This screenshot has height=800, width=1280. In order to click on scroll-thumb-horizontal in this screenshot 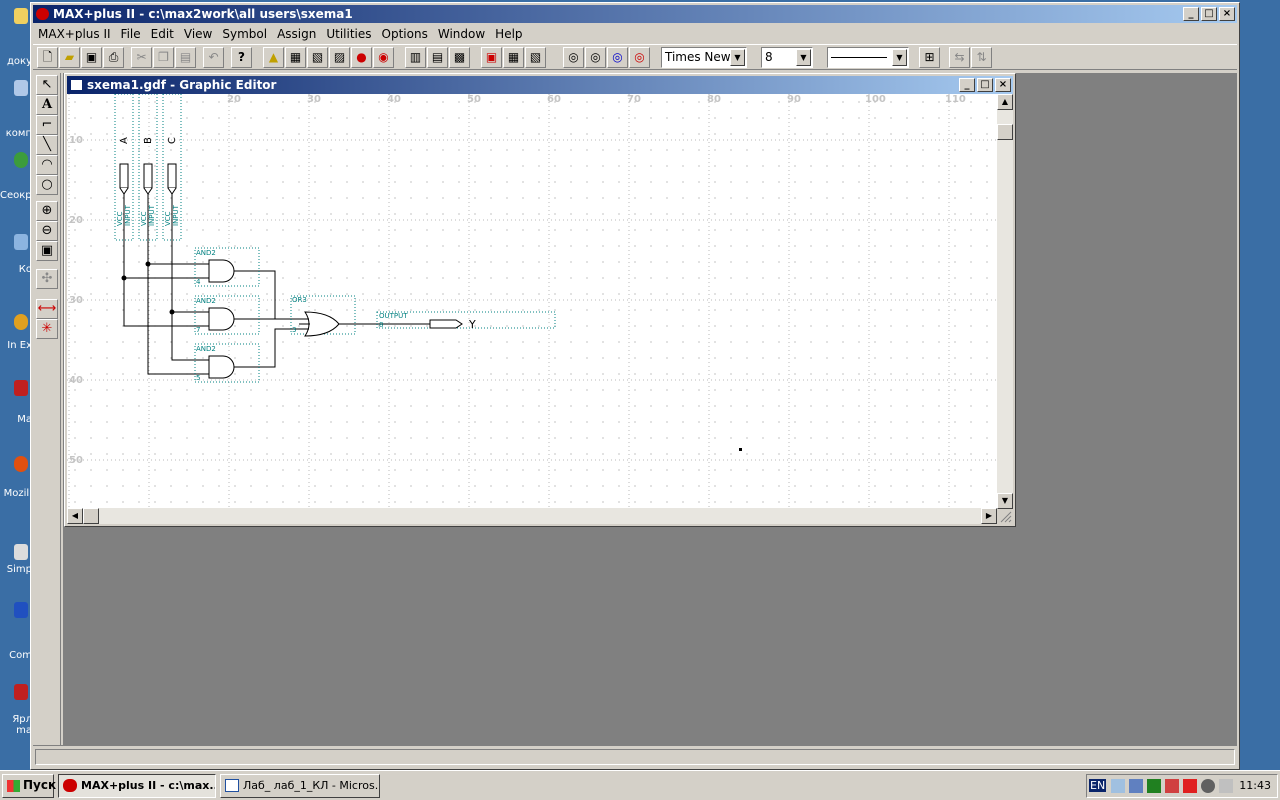, I will do `click(91, 516)`.